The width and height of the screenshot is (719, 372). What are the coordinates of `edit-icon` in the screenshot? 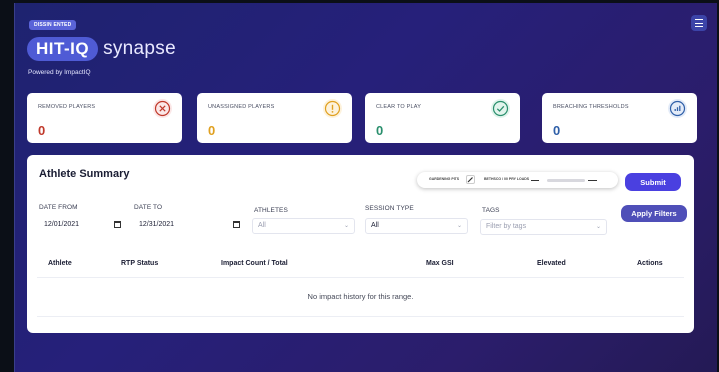 It's located at (470, 179).